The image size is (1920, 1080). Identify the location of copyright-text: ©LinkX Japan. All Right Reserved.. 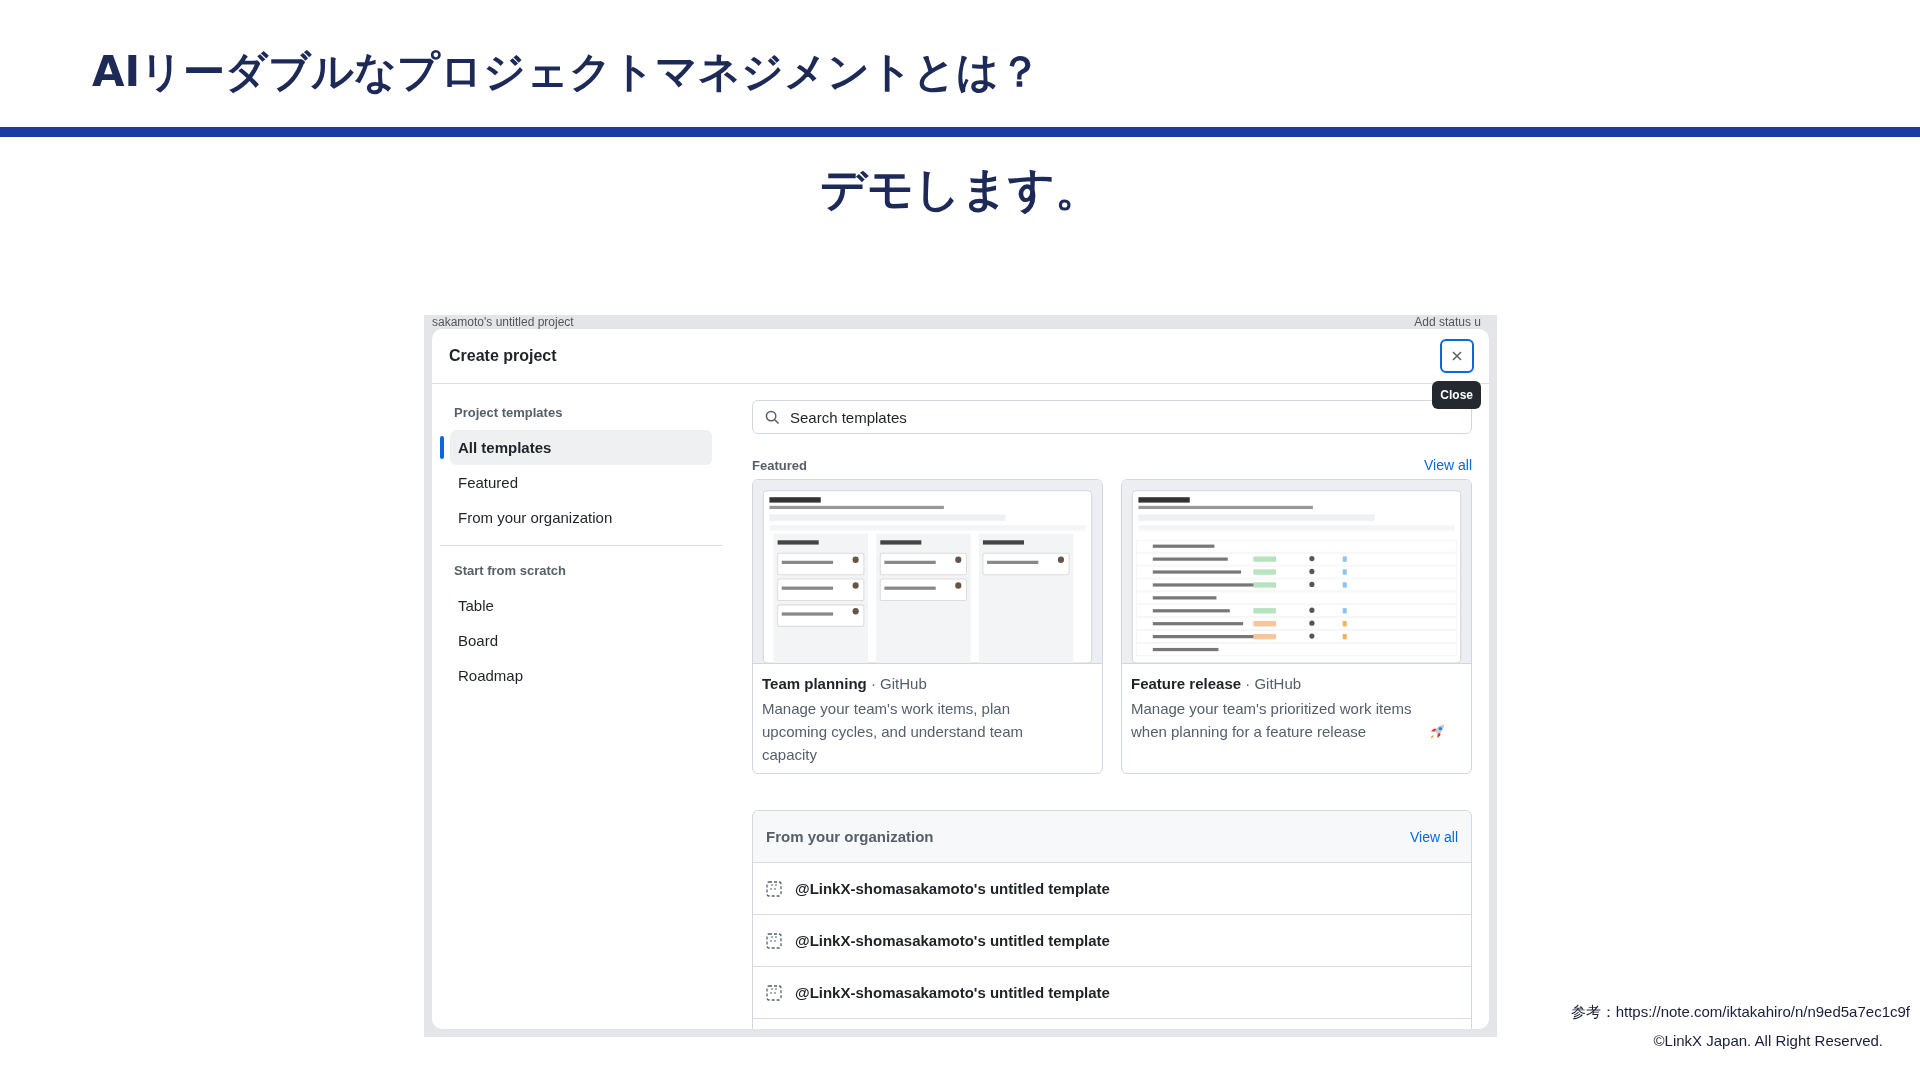
(1768, 1041).